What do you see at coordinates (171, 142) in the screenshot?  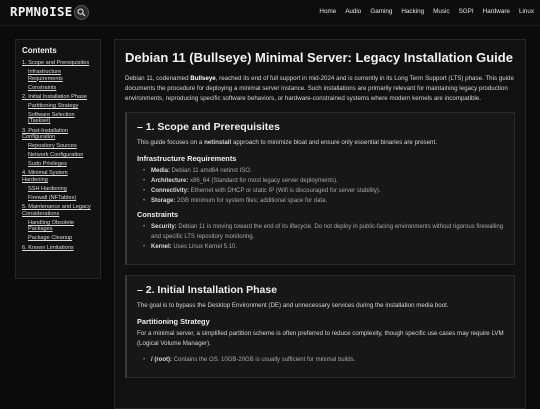 I see `scope-text-a: This guide focuses on a` at bounding box center [171, 142].